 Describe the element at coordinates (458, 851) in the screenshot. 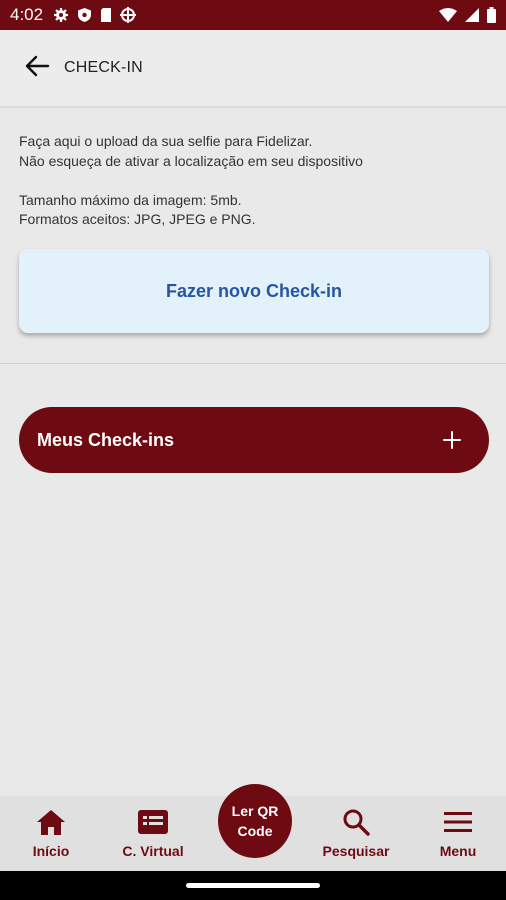

I see `nav-label: Menu` at that location.